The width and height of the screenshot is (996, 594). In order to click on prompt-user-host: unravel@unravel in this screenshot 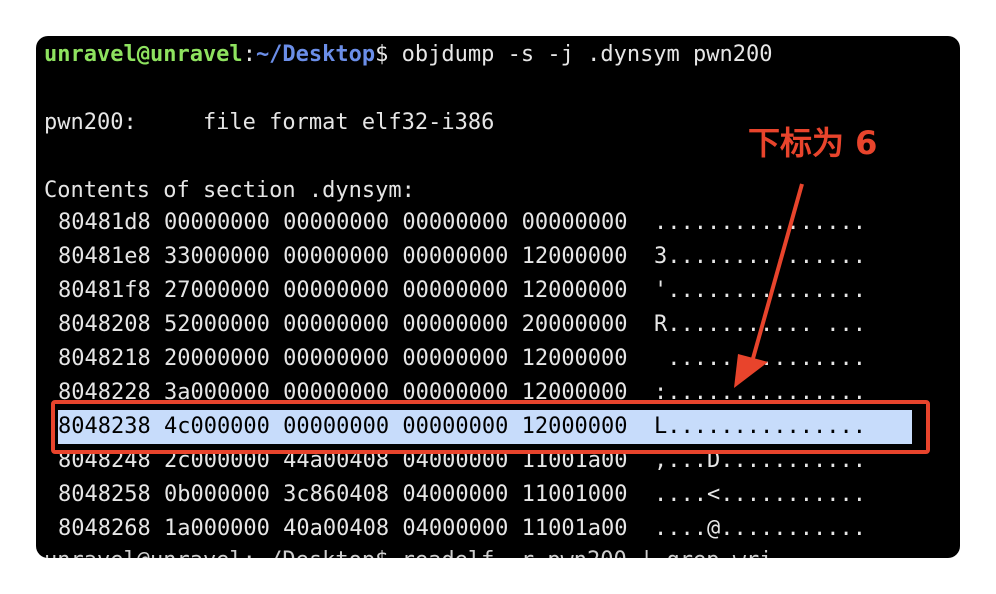, I will do `click(143, 54)`.